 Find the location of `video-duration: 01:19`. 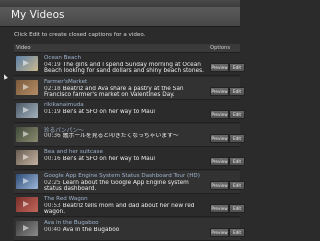

video-duration: 01:19 is located at coordinates (52, 112).